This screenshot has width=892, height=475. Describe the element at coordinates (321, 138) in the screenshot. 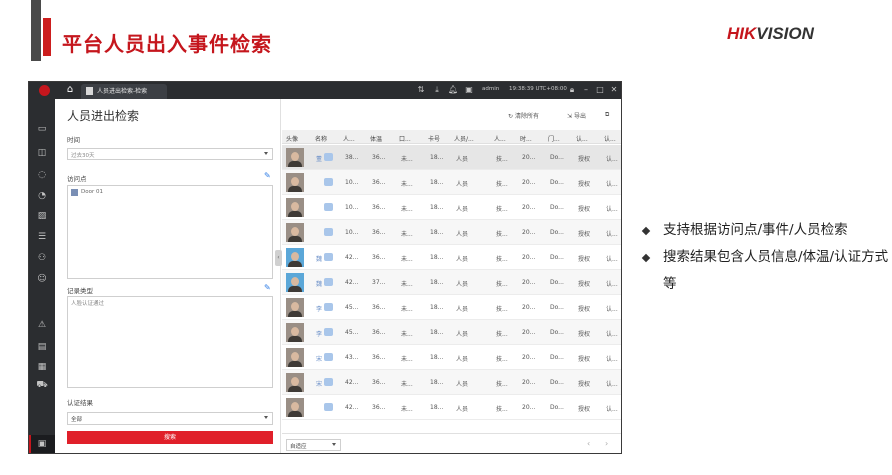

I see `column-header: 名称` at that location.